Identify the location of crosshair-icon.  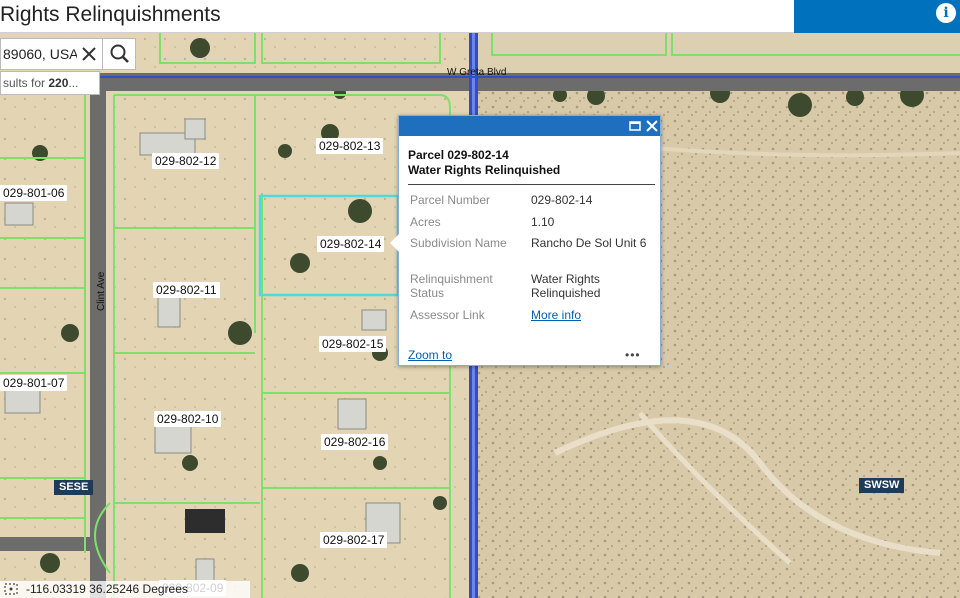
(11, 589).